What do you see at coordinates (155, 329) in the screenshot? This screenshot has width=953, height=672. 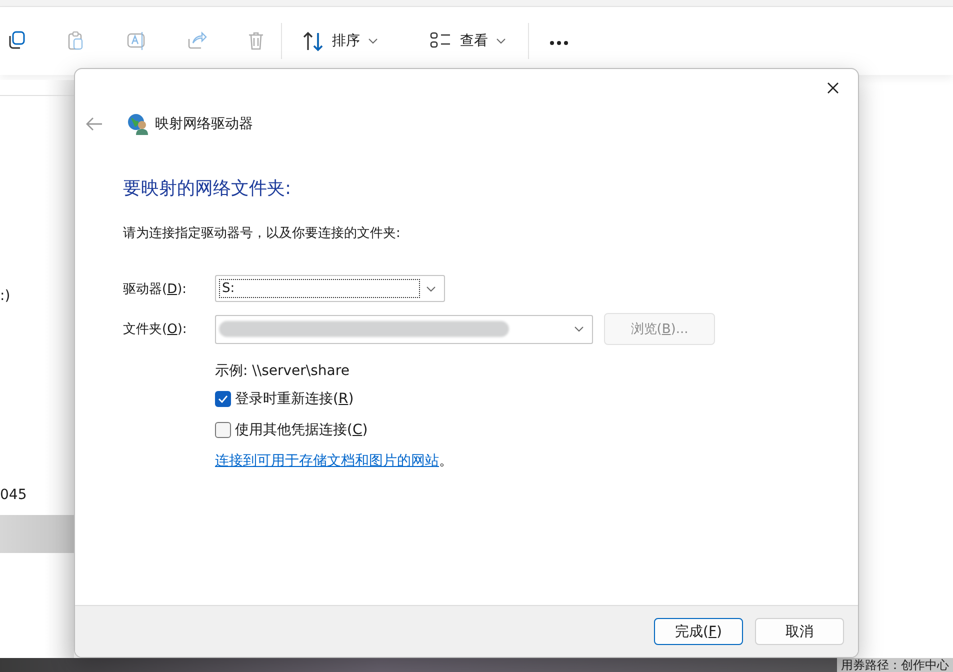 I see `folder-label: 文件夹(O):` at bounding box center [155, 329].